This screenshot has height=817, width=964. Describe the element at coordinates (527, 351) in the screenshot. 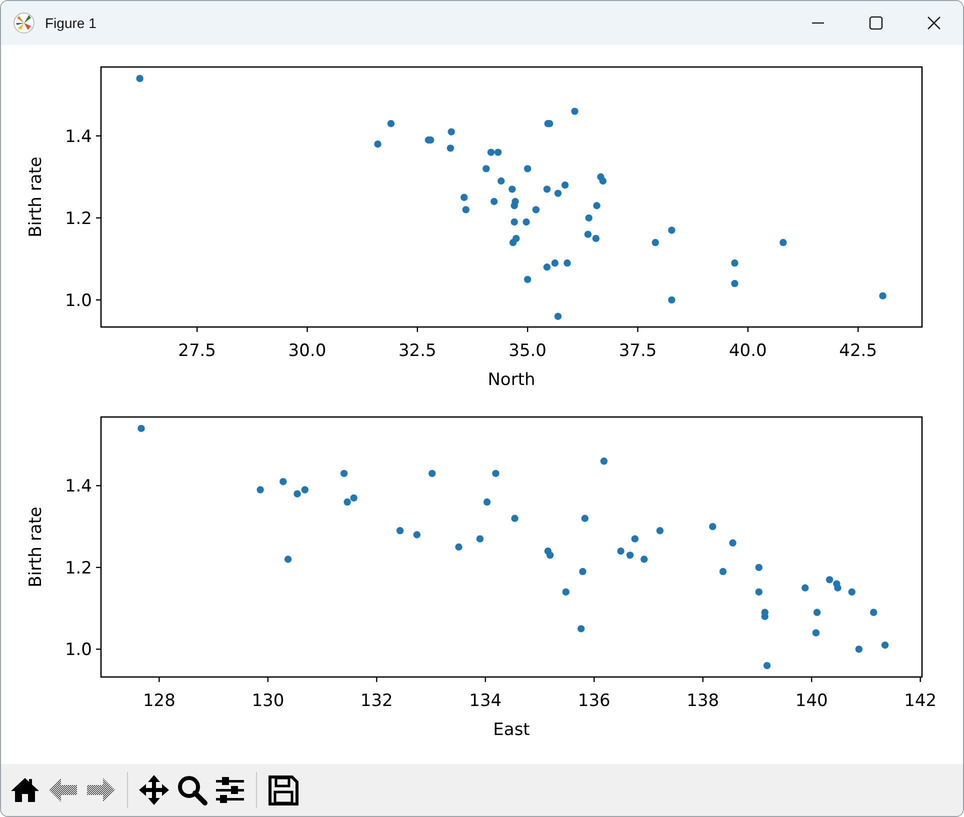

I see `tick-label: 35.0` at that location.